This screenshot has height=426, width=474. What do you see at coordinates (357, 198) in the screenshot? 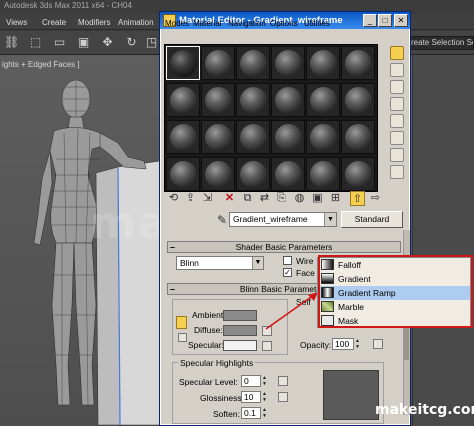
I see `go-to-parent-icon: ⇧` at bounding box center [357, 198].